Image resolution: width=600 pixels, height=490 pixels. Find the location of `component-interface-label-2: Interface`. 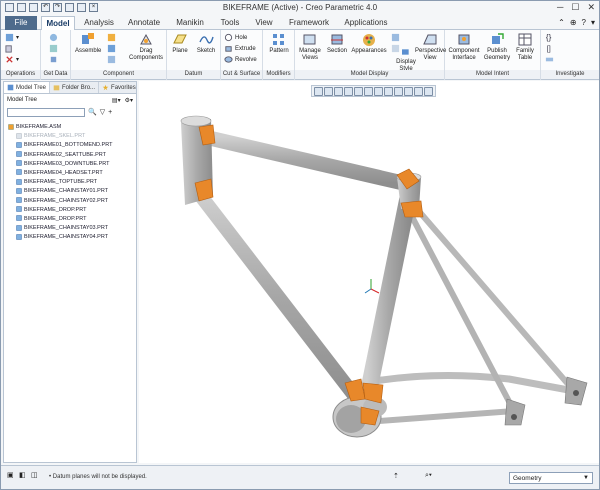

component-interface-label-2: Interface is located at coordinates (464, 58).